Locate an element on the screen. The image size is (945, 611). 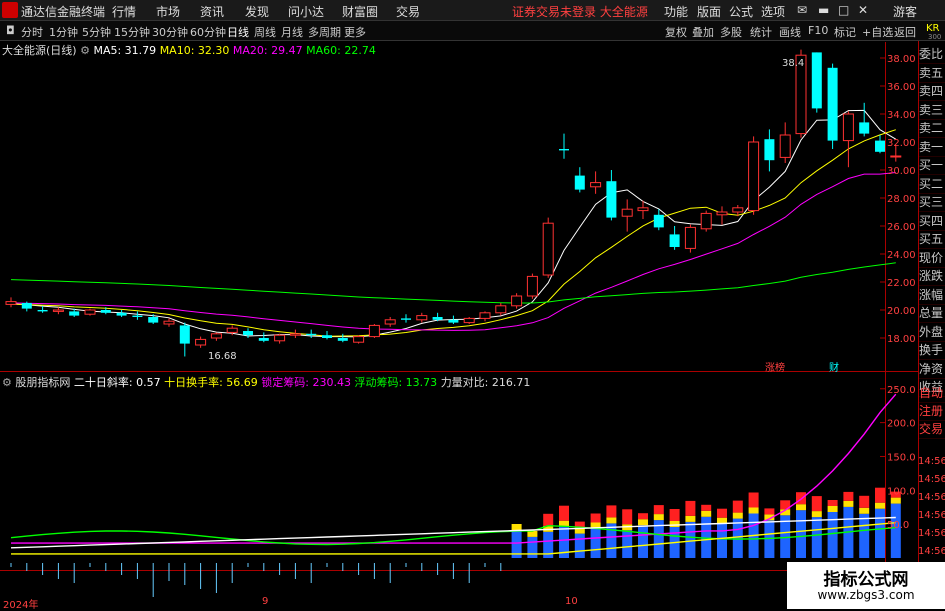
period-tab-60min: 60分钟 is located at coordinates (208, 32).